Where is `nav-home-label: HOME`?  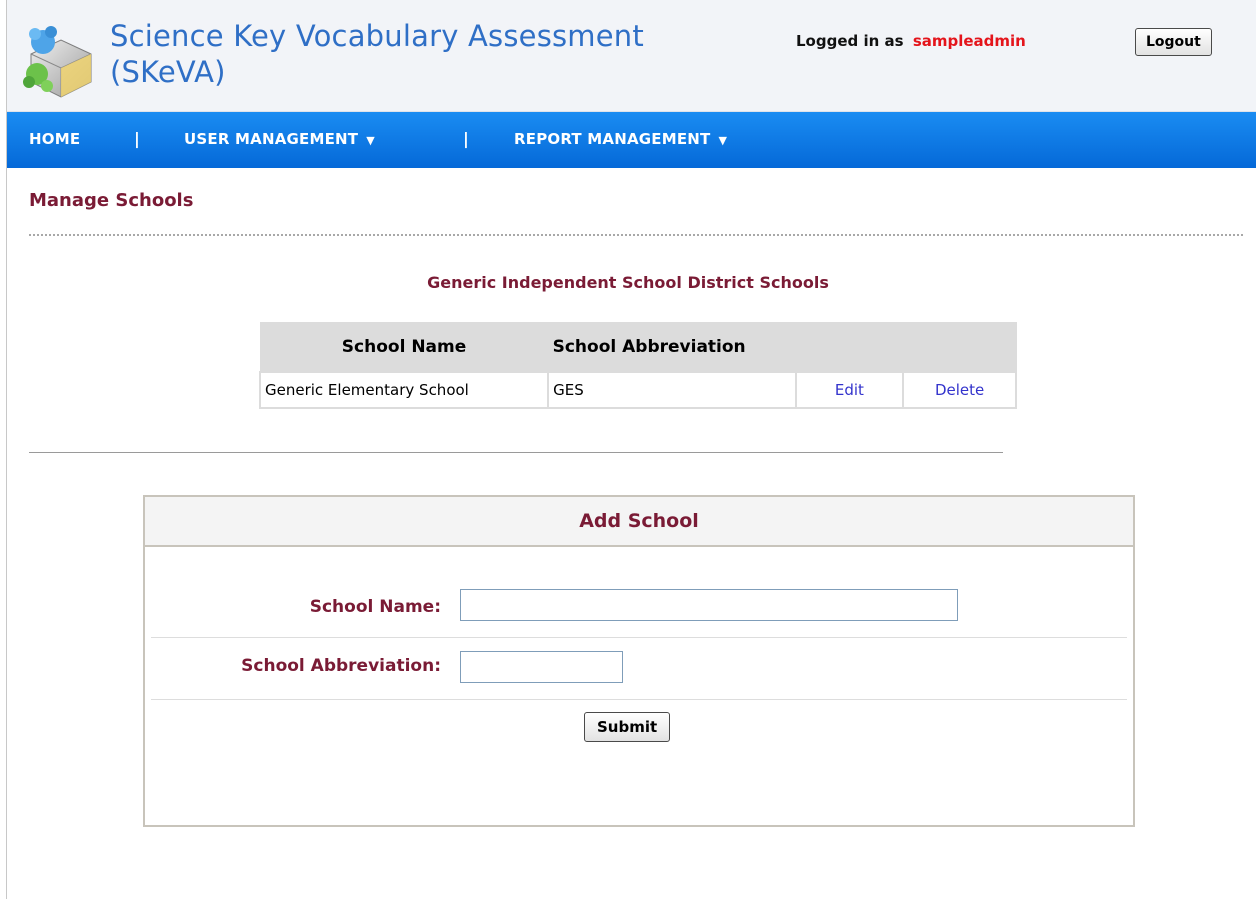 nav-home-label: HOME is located at coordinates (55, 139).